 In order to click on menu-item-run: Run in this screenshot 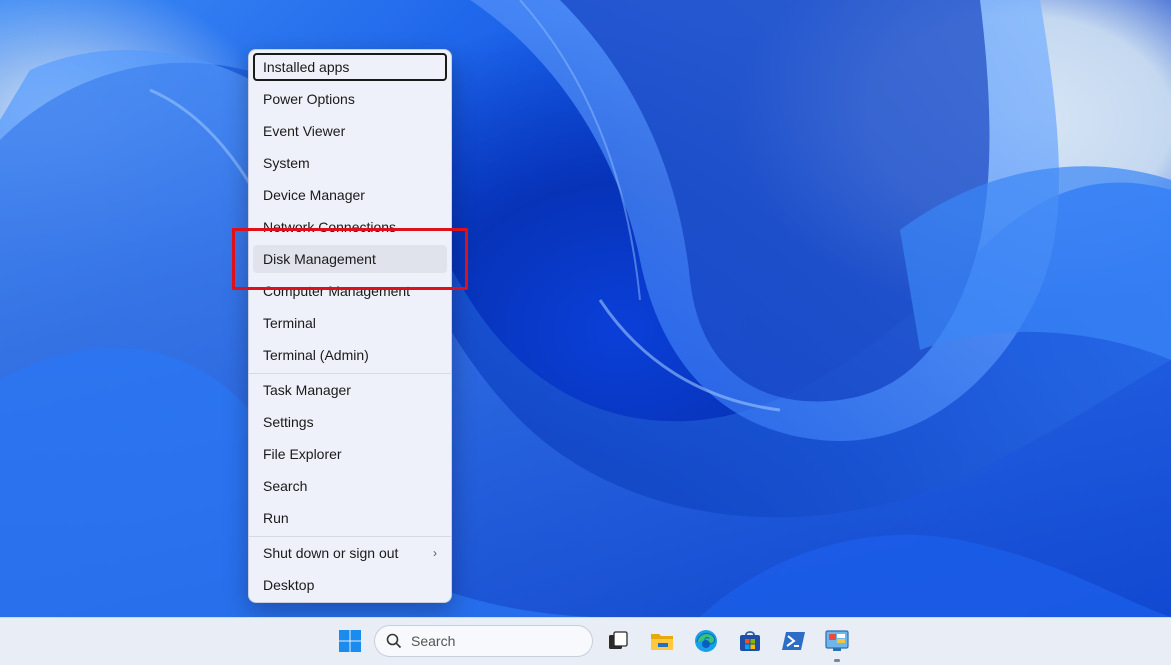, I will do `click(350, 518)`.